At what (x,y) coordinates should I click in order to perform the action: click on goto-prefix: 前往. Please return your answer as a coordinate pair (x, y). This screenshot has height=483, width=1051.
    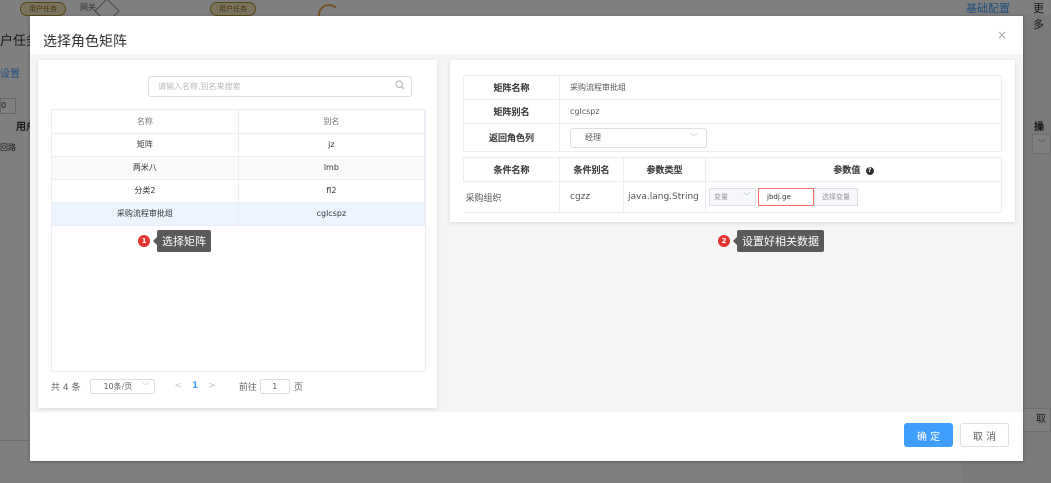
    Looking at the image, I should click on (247, 387).